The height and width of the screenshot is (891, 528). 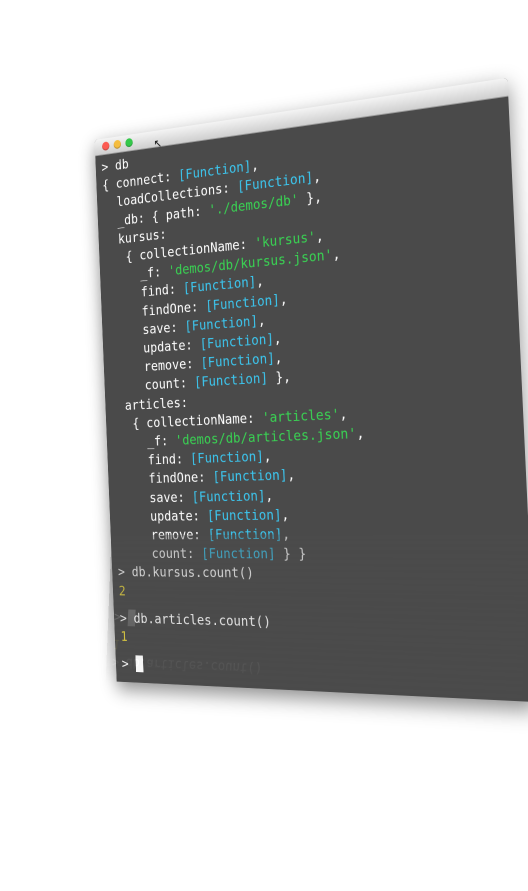 I want to click on terminal-token: save:, so click(x=153, y=497).